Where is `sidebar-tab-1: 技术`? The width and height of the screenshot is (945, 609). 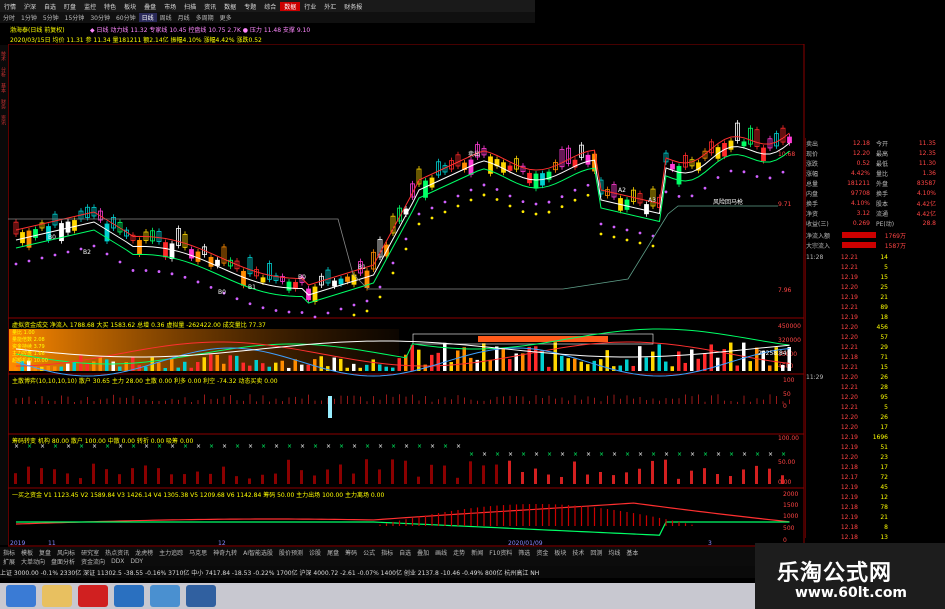
sidebar-tab-1: 技术 is located at coordinates (3, 56).